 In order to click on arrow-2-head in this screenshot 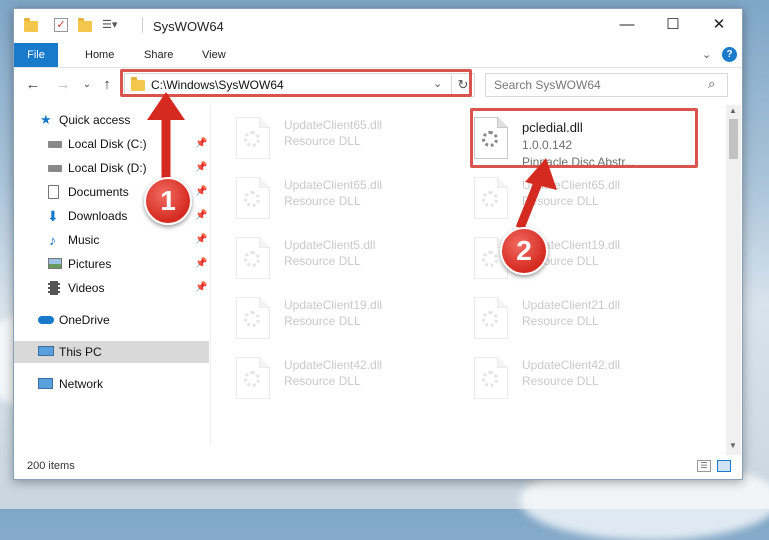, I will do `click(541, 174)`.